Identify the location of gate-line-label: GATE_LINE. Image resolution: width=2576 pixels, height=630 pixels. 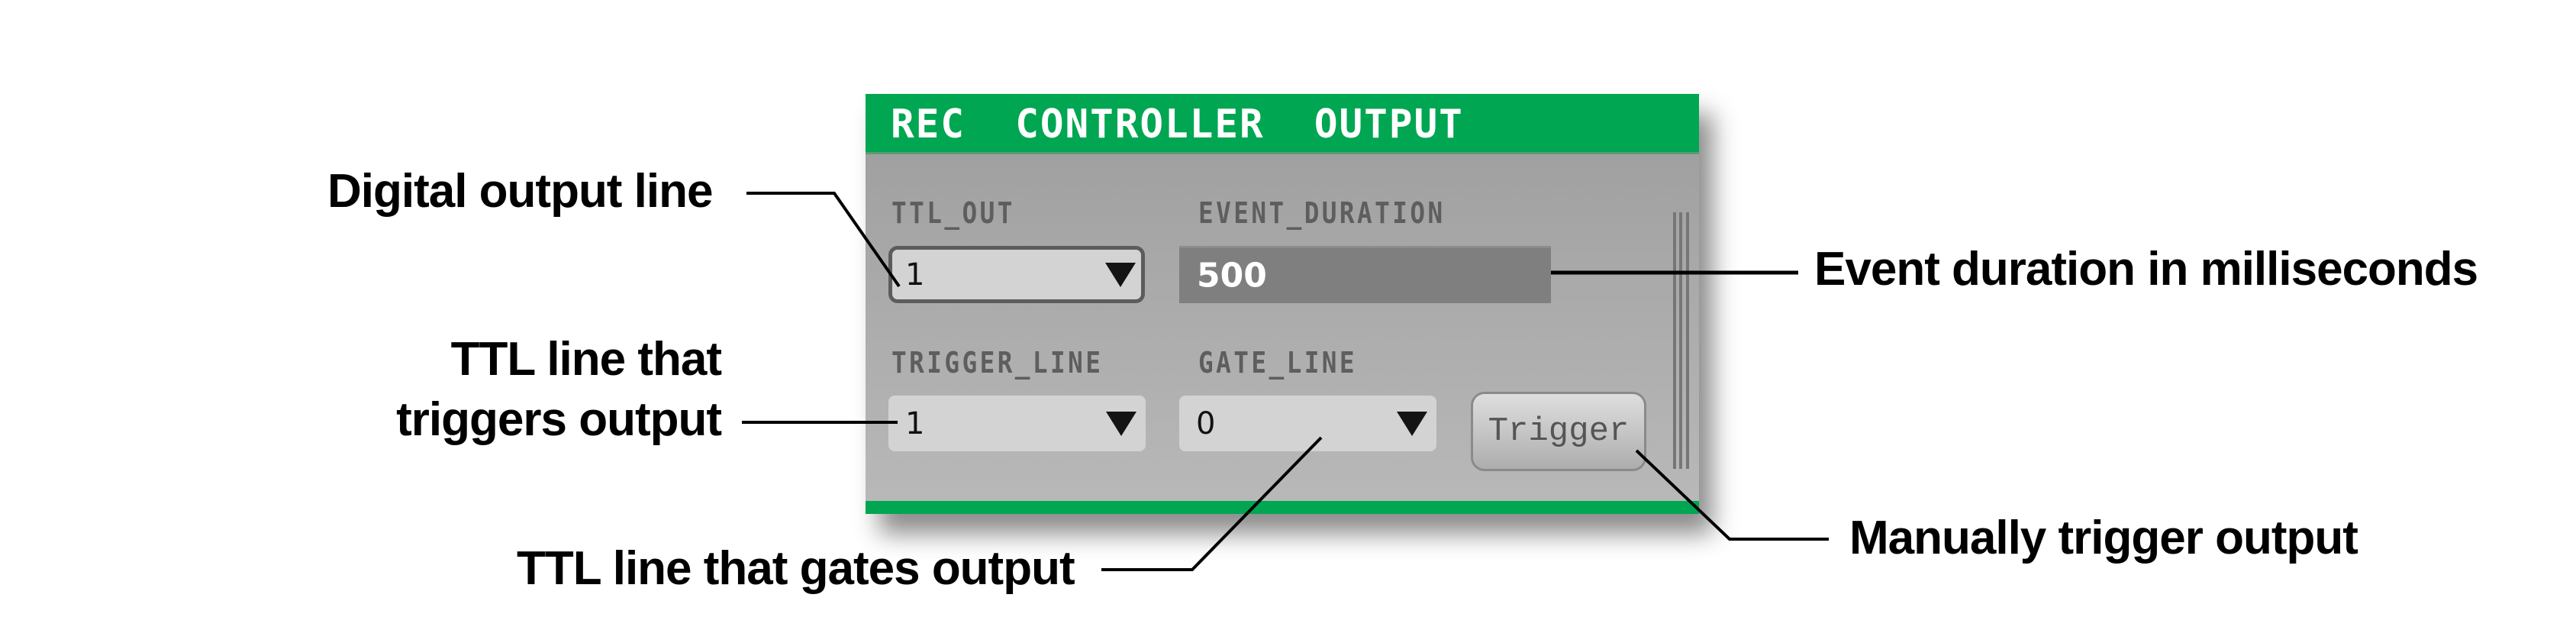
(1278, 363).